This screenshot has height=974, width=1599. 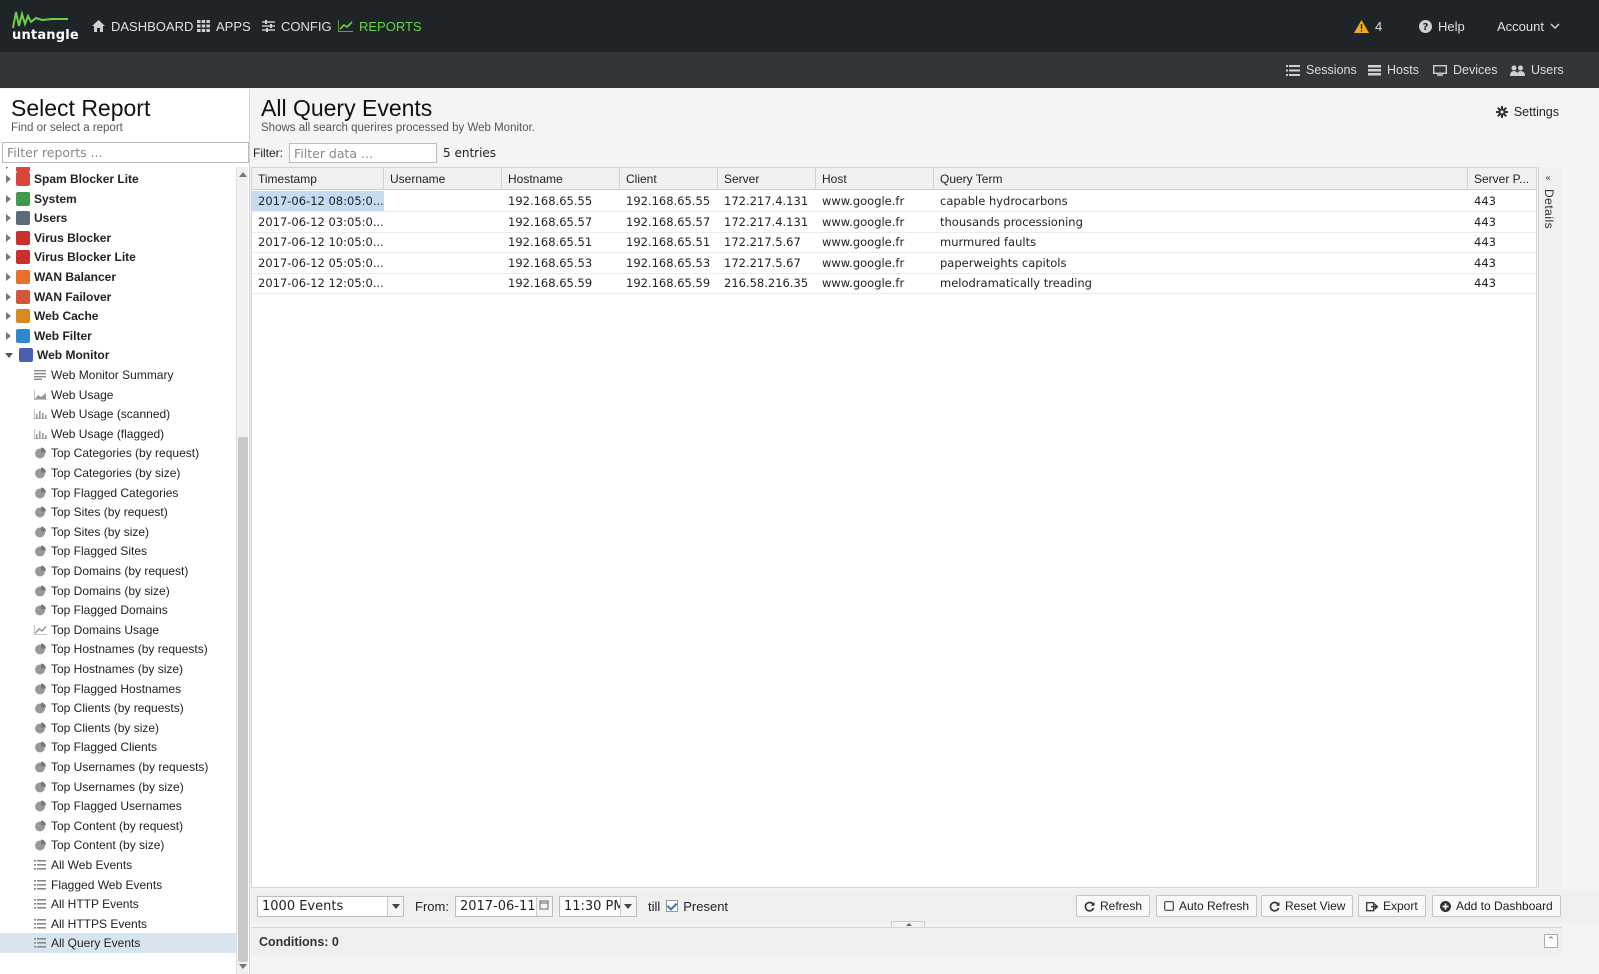 I want to click on nav-apps: APPS, so click(x=224, y=26).